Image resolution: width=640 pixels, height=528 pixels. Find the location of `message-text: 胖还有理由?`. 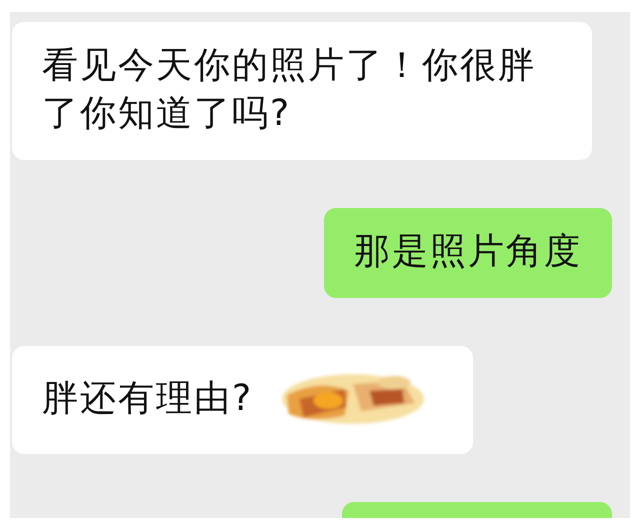

message-text: 胖还有理由? is located at coordinates (148, 399).